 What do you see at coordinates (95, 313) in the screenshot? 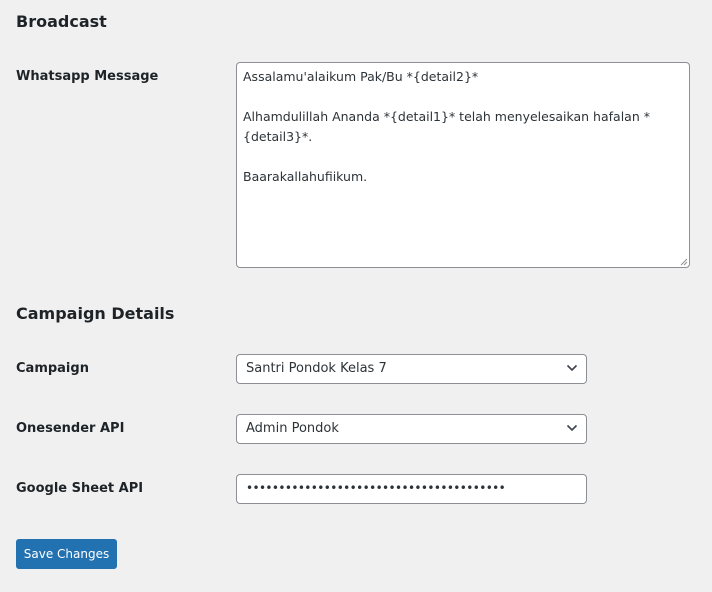
I see `campaign-details-section-title: Campaign Details` at bounding box center [95, 313].